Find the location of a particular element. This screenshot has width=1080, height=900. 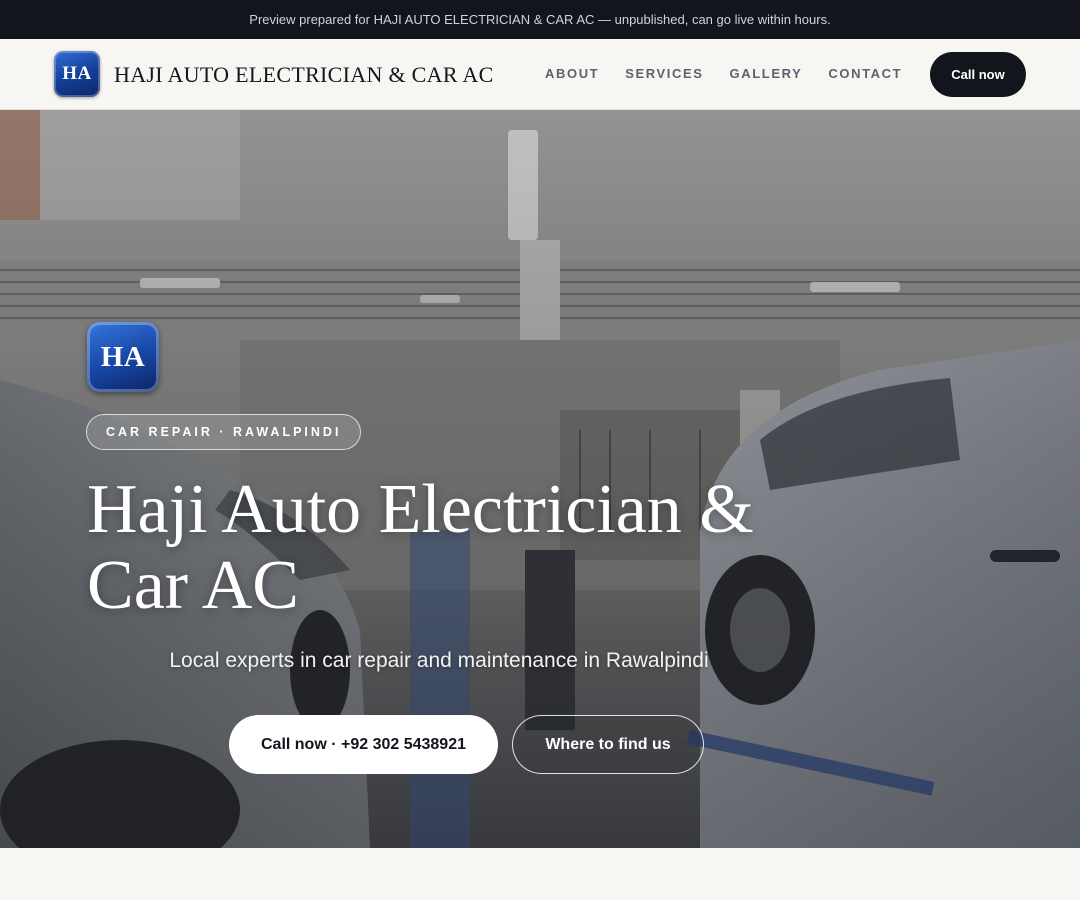

where-to-find-us-button: Where to find us is located at coordinates (608, 744).